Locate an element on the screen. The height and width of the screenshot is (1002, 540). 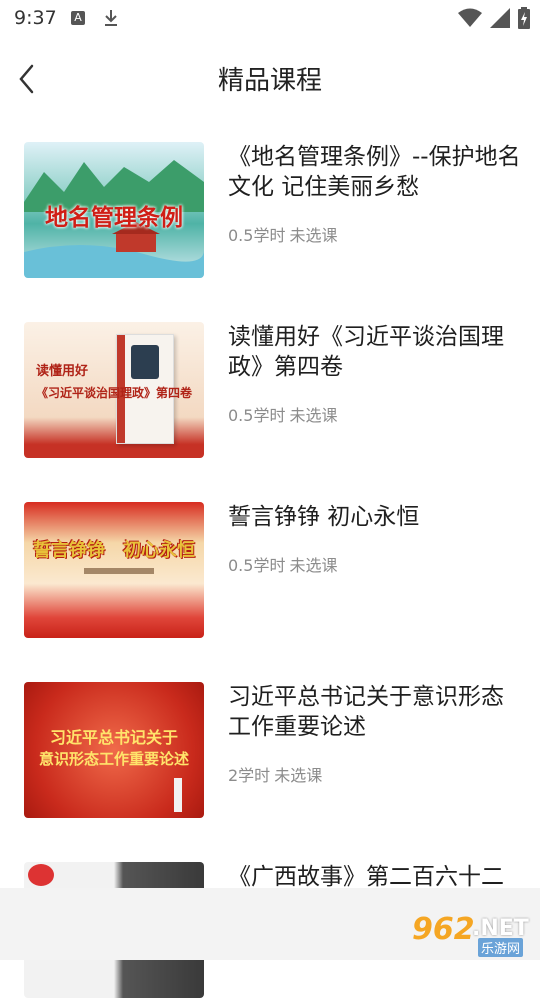
course-thumbnail: 地名管理条例 is located at coordinates (114, 210).